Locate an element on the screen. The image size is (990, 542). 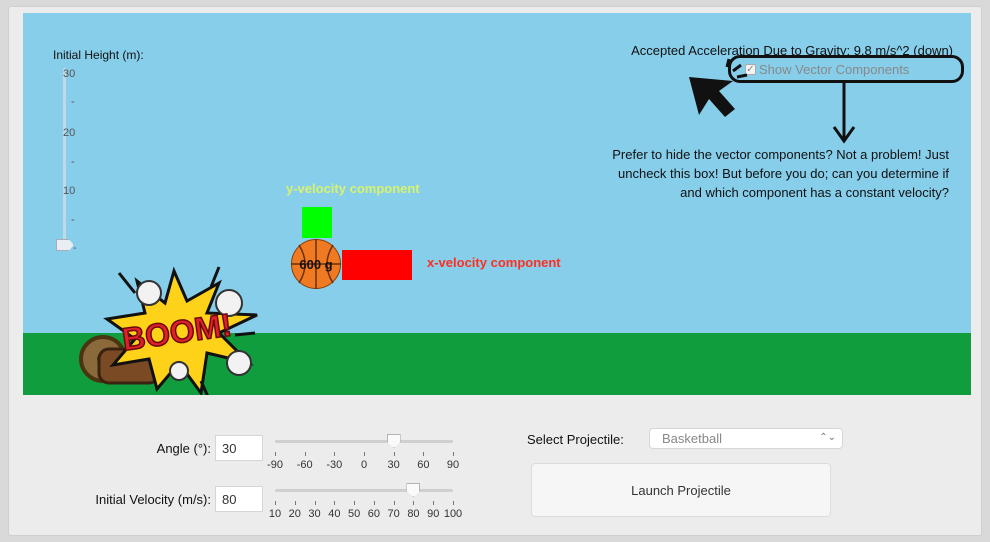
cannon-boom-graphic: BOOM! is located at coordinates (168, 330).